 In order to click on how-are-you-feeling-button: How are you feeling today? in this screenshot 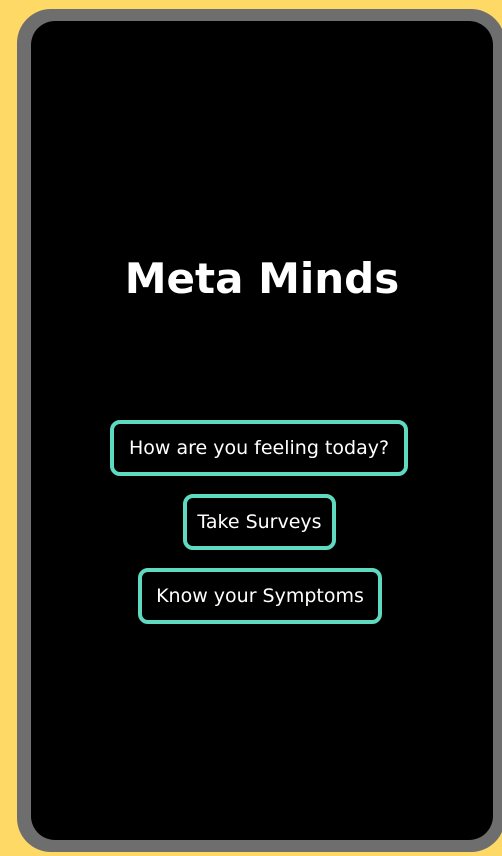, I will do `click(259, 448)`.